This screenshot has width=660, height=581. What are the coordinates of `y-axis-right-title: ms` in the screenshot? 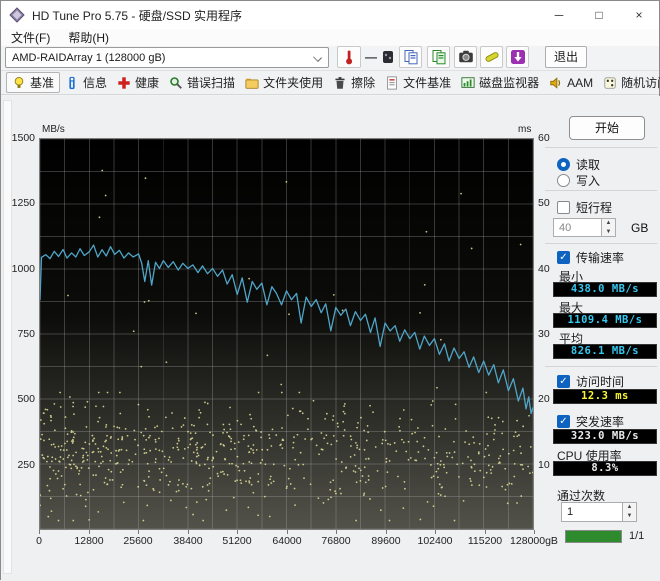 It's located at (525, 129).